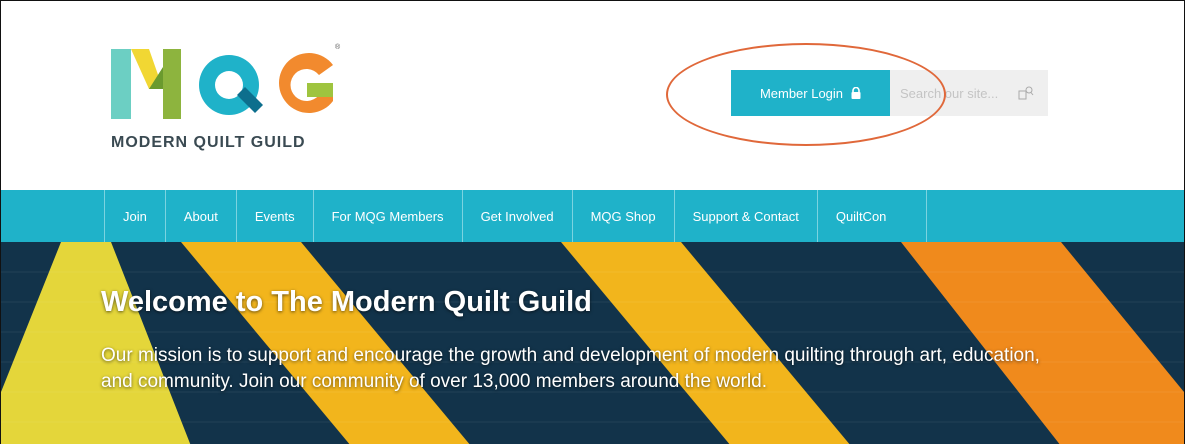 This screenshot has height=445, width=1185. Describe the element at coordinates (624, 216) in the screenshot. I see `nav-item-mqg-shop: MQG Shop` at that location.